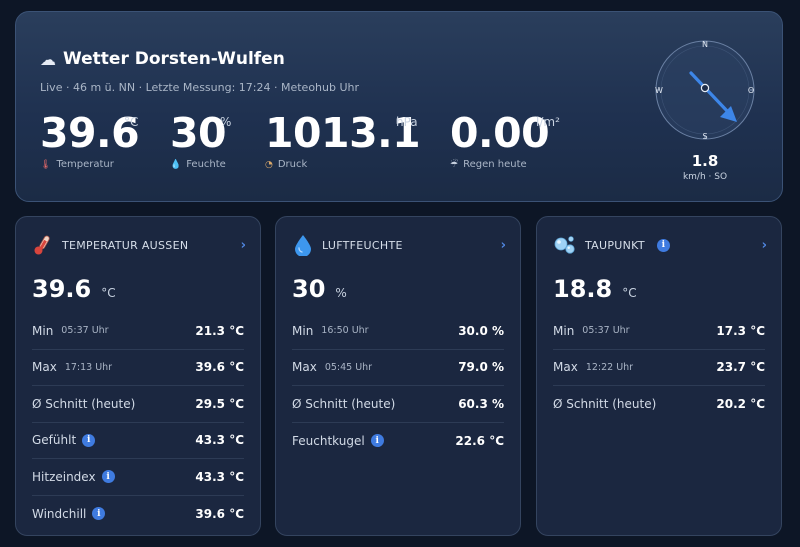  What do you see at coordinates (46, 164) in the screenshot?
I see `thermometer-icon: 🌡` at bounding box center [46, 164].